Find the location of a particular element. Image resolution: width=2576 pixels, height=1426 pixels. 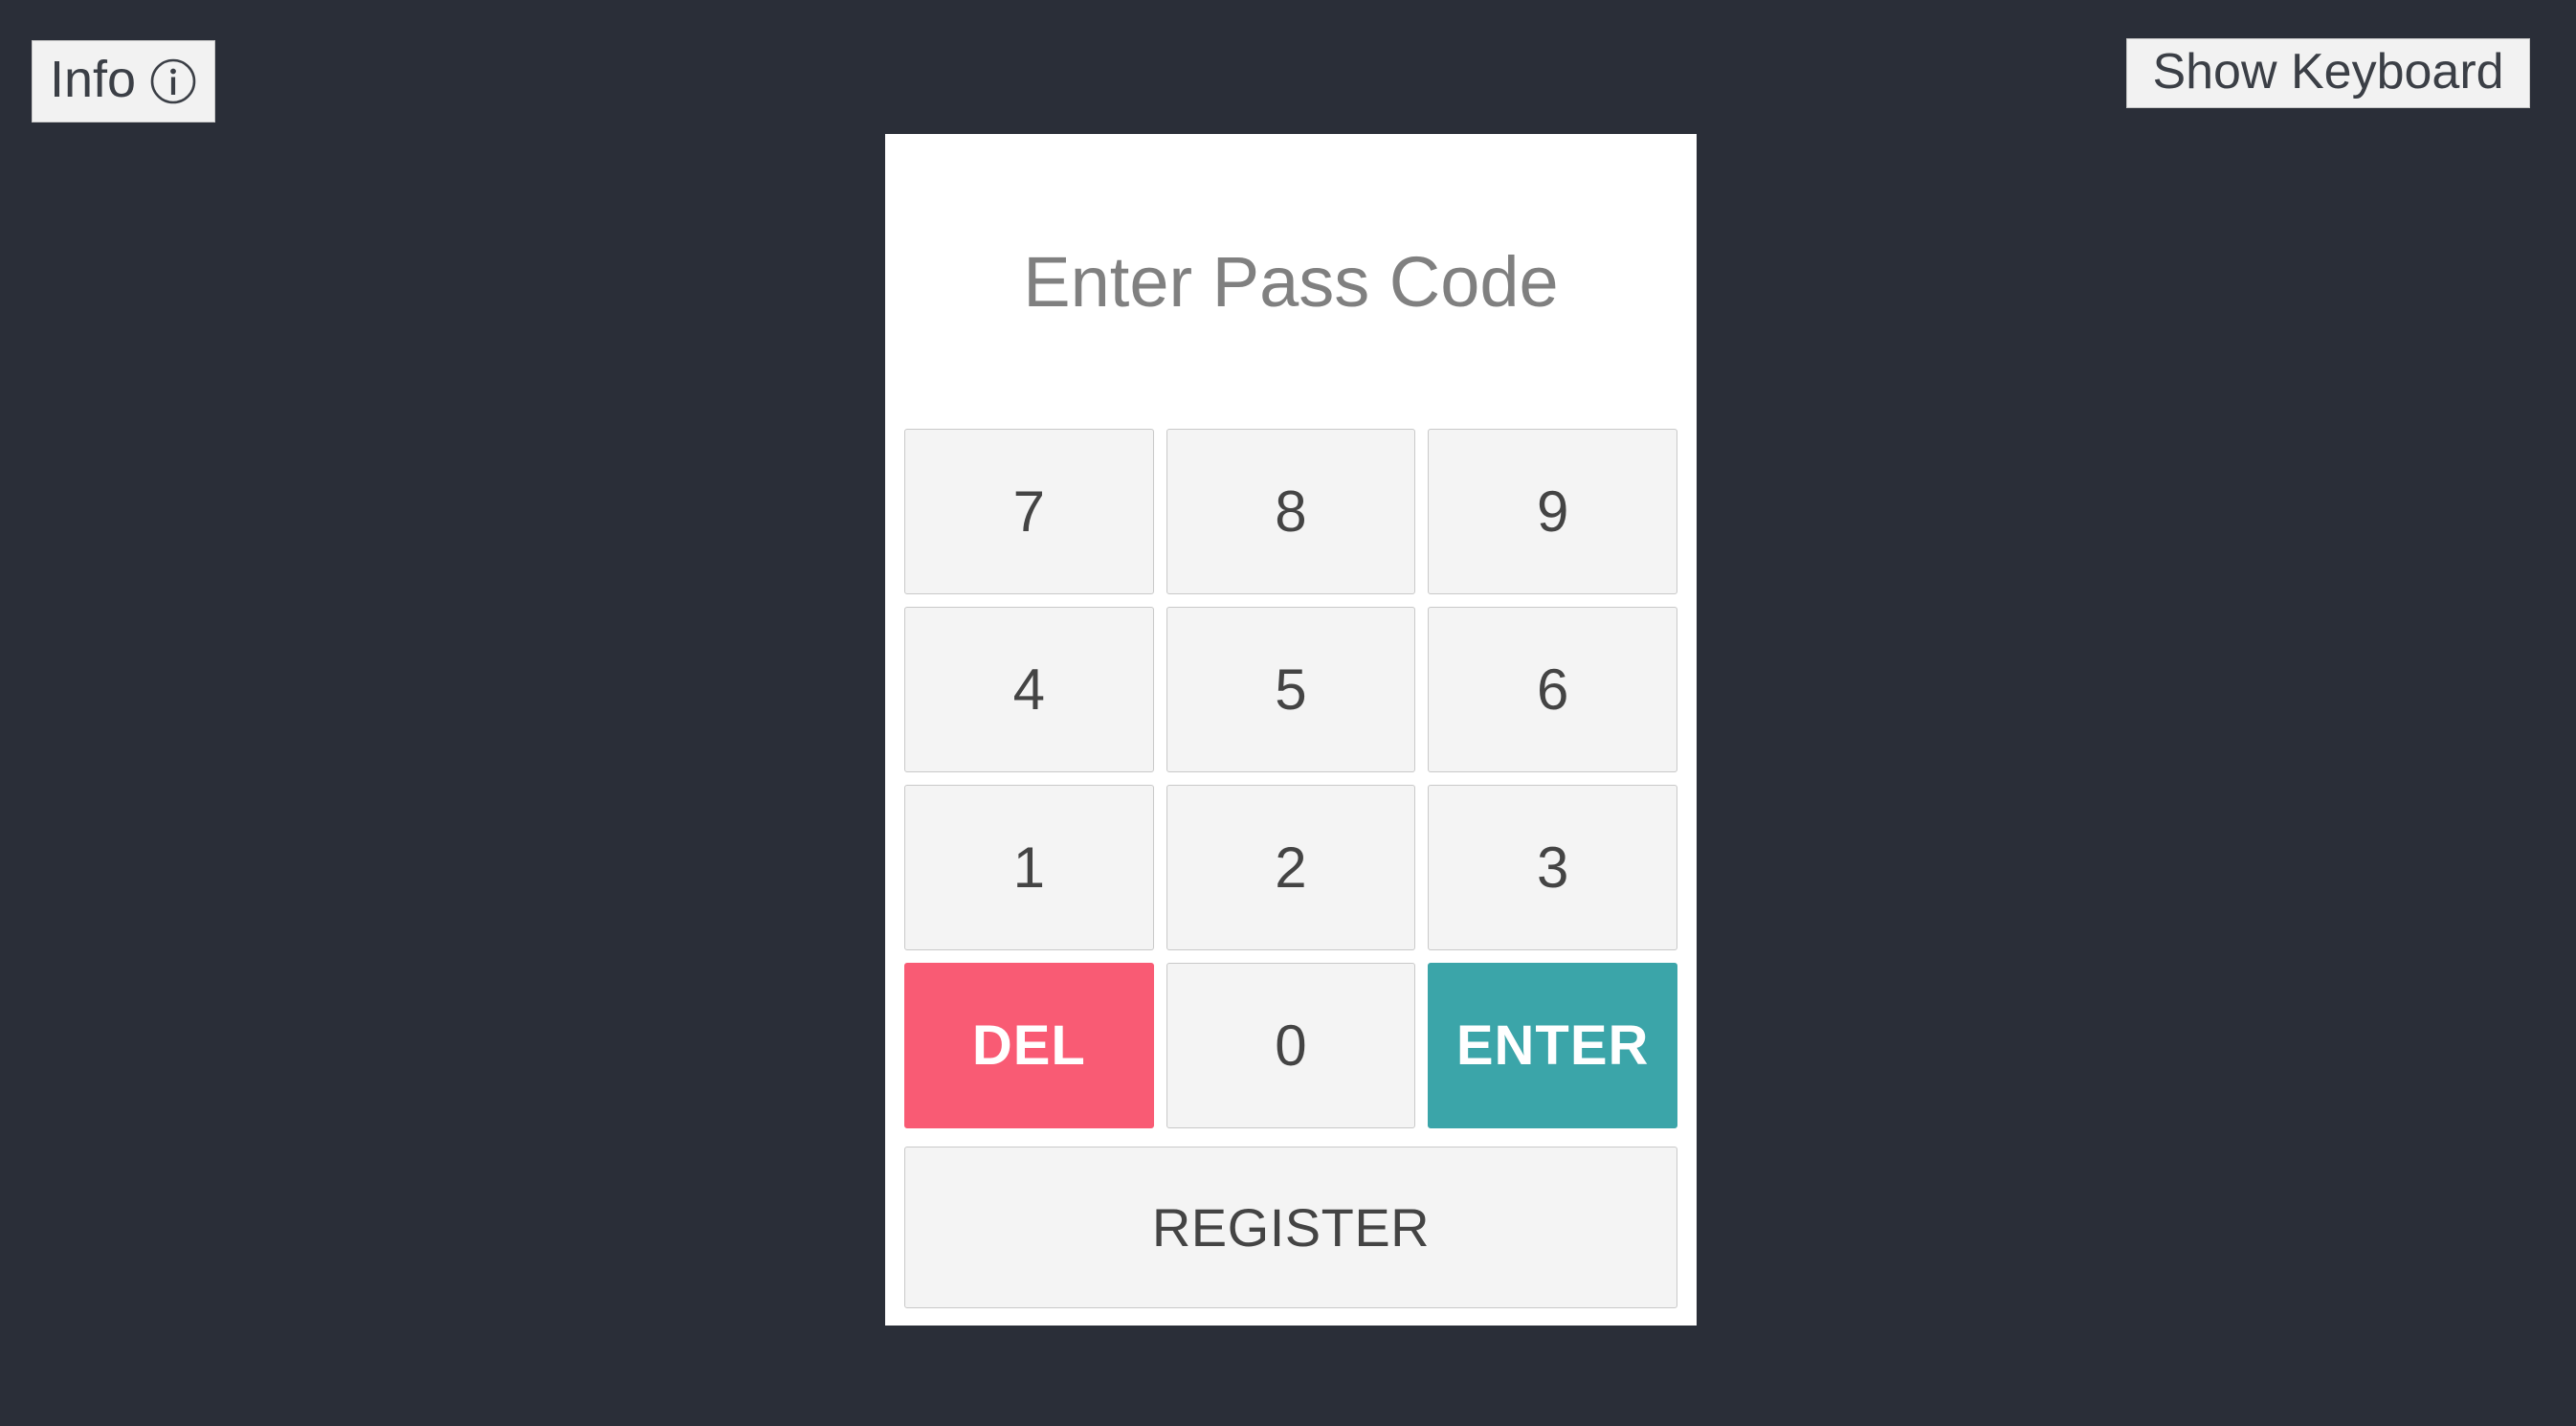

key-2: 2 is located at coordinates (1291, 867).